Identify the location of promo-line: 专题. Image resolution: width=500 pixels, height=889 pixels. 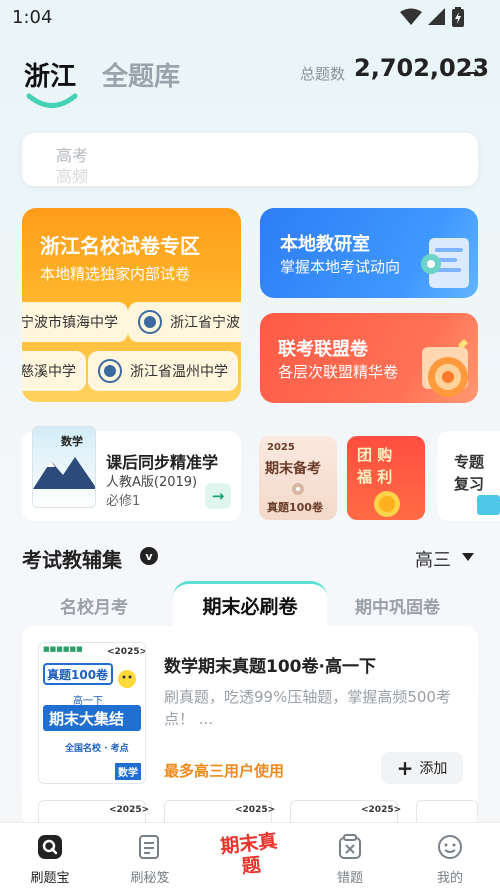
(469, 462).